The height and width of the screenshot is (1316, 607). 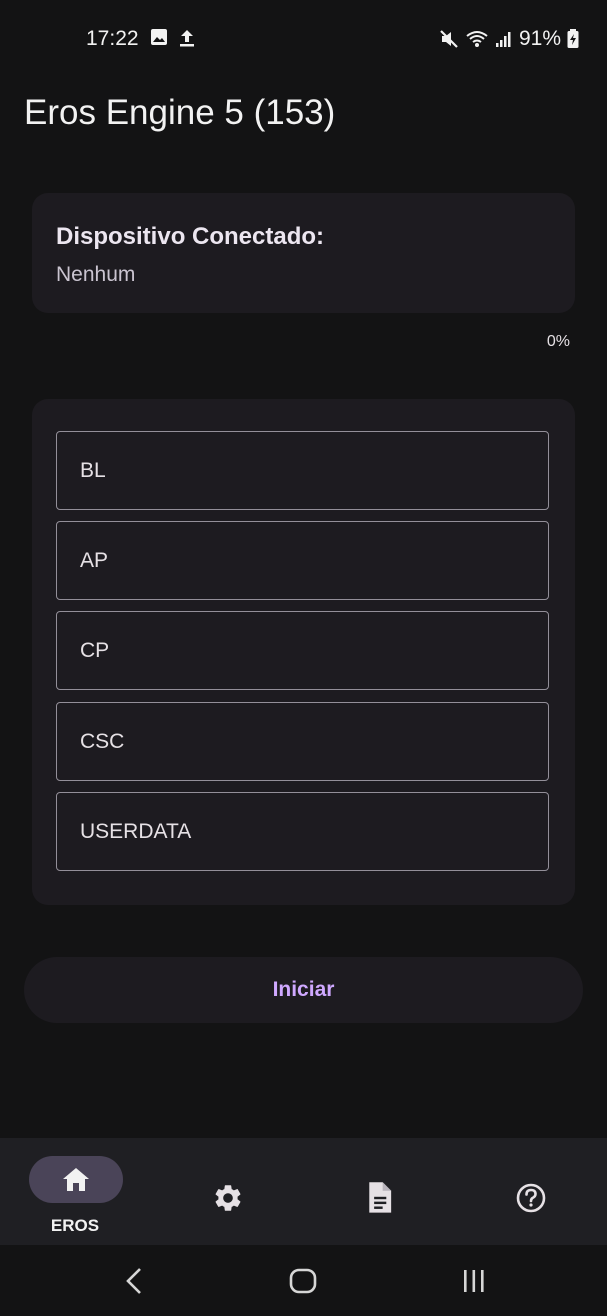 I want to click on nav-item-eros, so click(x=76, y=1179).